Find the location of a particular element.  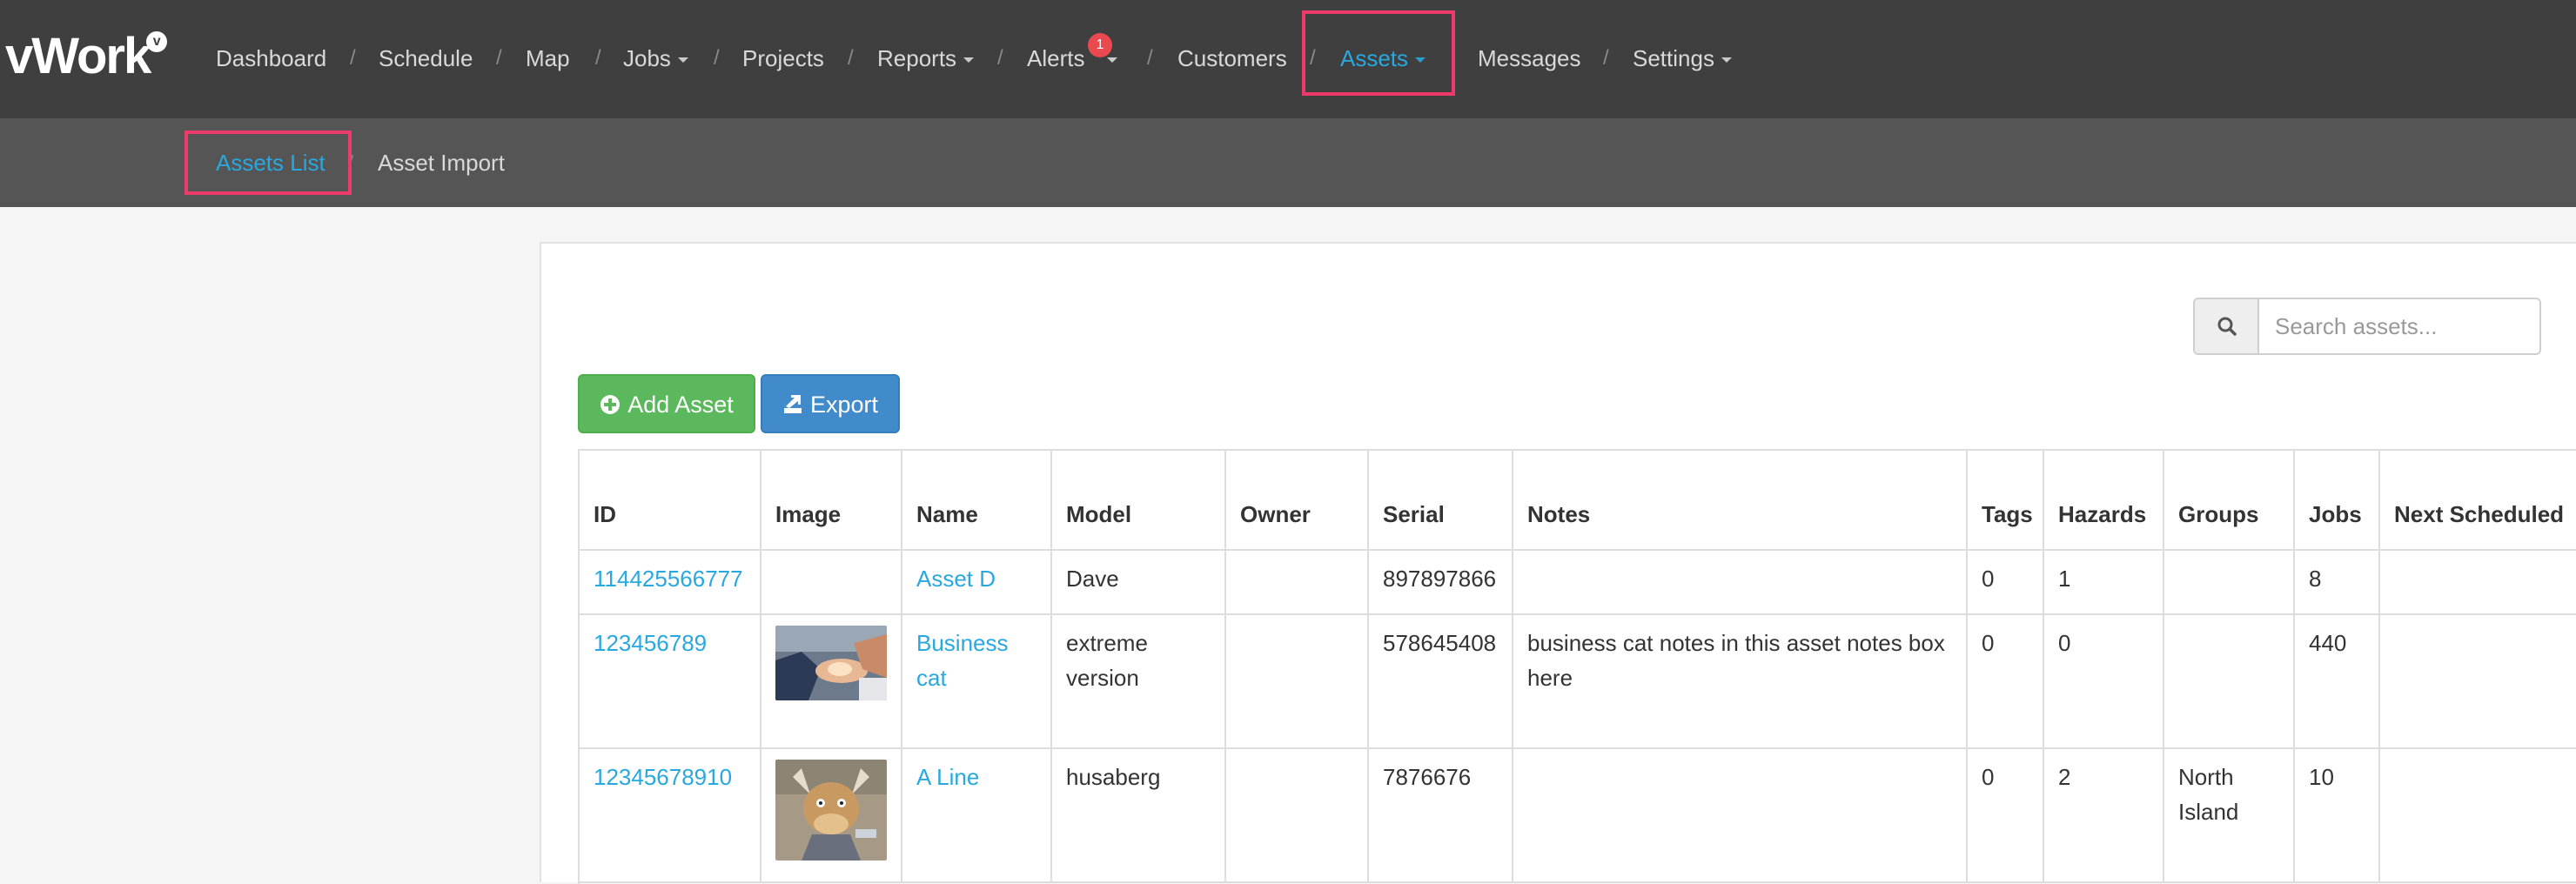

nav-reports-label: Reports is located at coordinates (917, 58).